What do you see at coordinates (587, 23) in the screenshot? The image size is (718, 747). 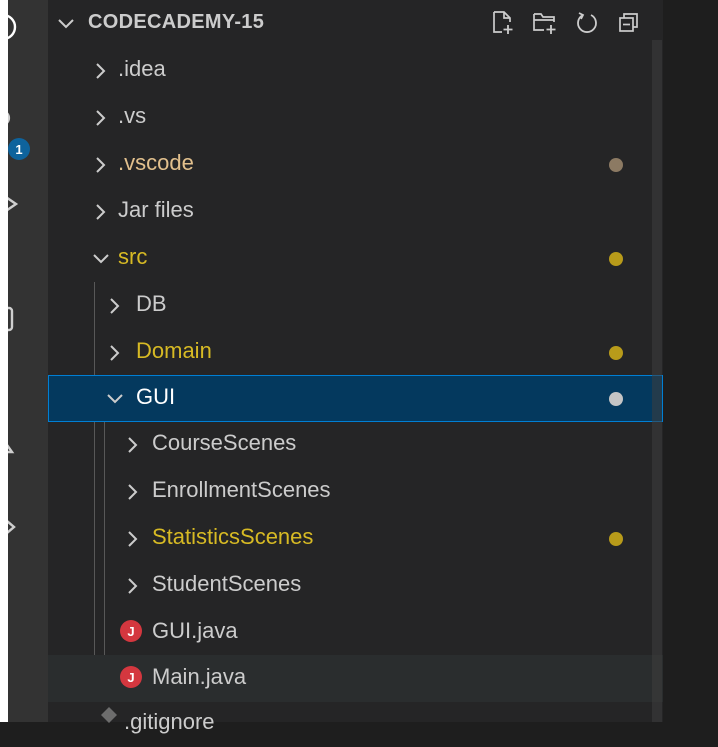 I see `refresh-icon` at bounding box center [587, 23].